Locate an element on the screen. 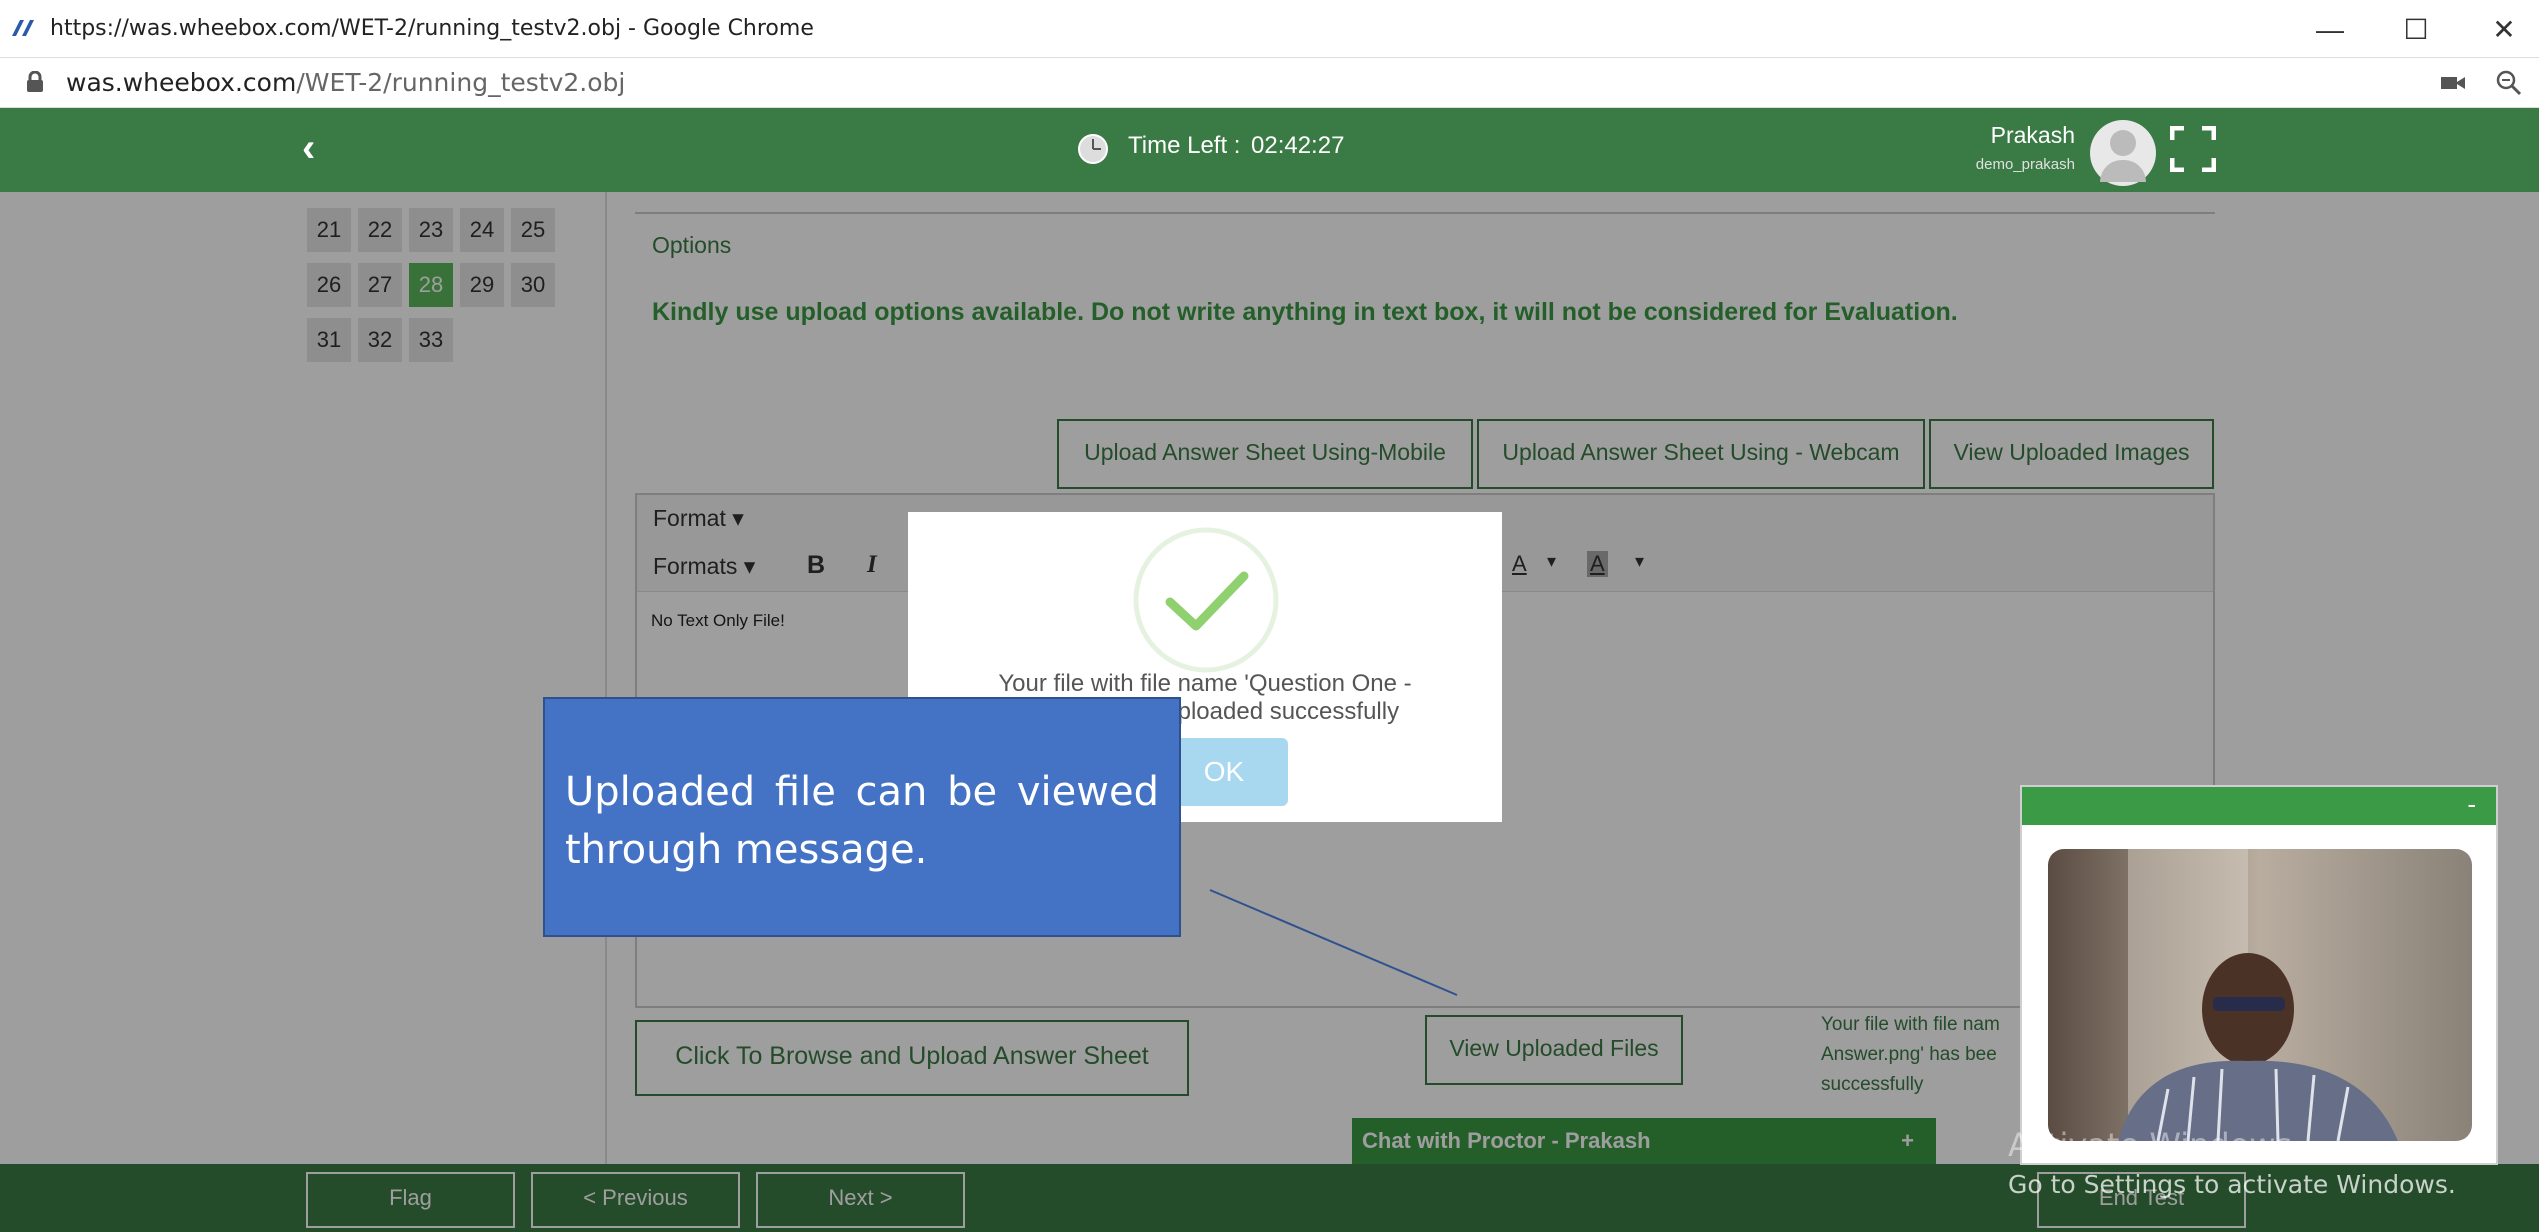  avatar is located at coordinates (2123, 153).